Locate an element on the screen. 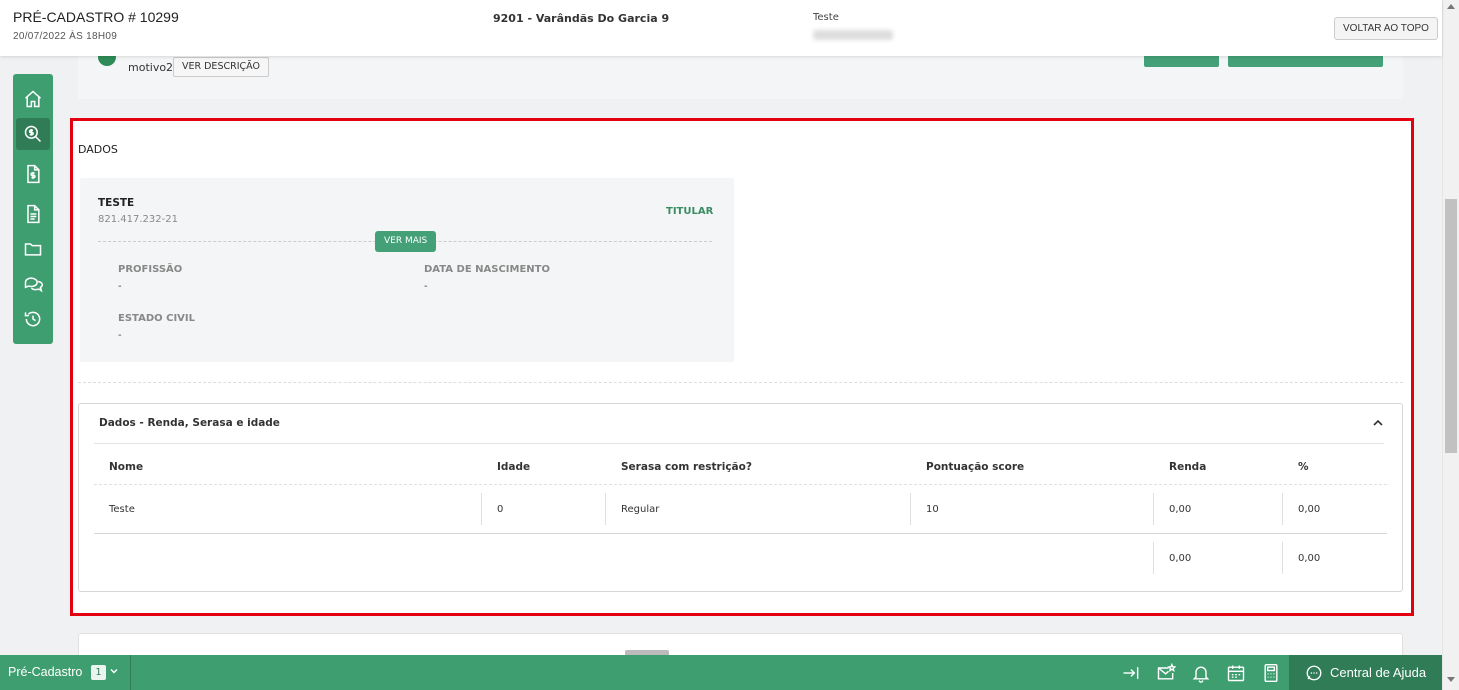 Image resolution: width=1459 pixels, height=690 pixels. total-percent: 0,00 is located at coordinates (1309, 558).